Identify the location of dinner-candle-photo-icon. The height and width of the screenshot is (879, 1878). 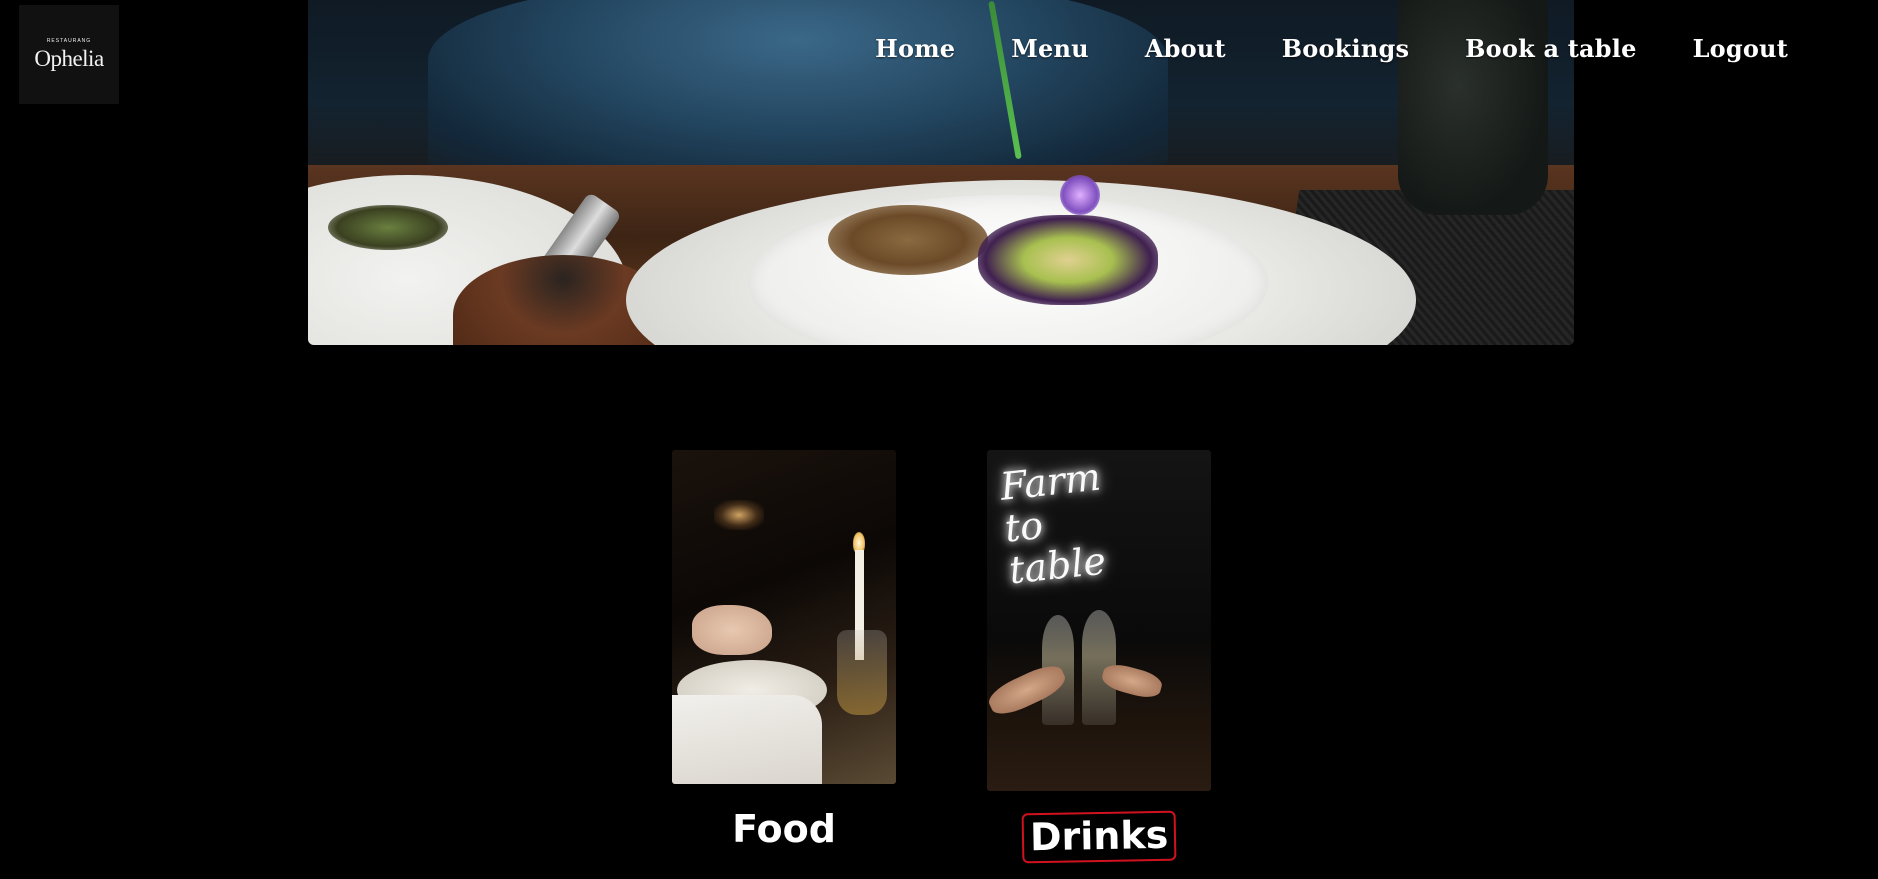
(784, 617).